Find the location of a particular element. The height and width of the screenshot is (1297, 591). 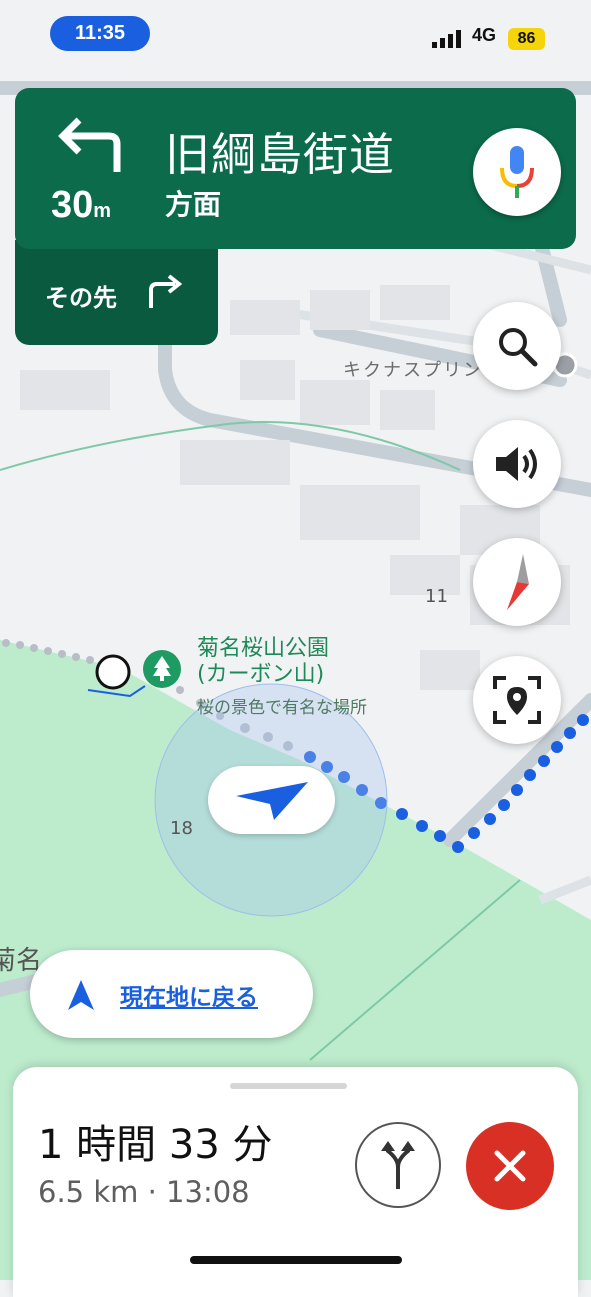

then-turn-card: その先 is located at coordinates (116, 292).